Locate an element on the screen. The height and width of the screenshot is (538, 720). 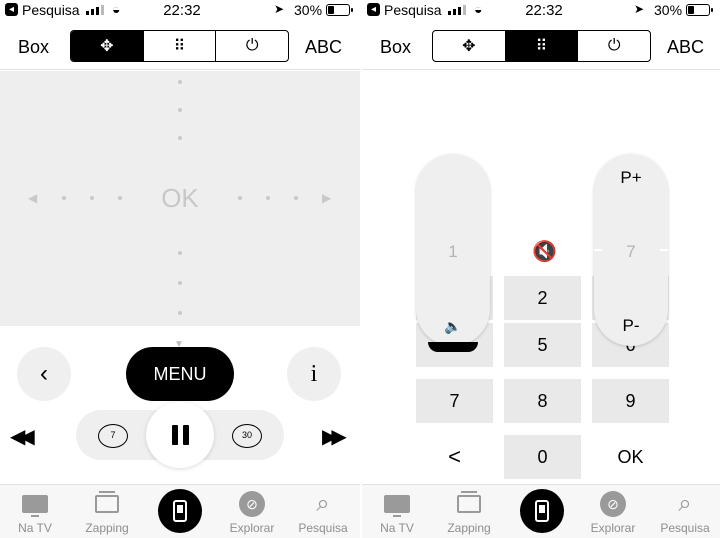
volume-level-bar is located at coordinates (453, 347).